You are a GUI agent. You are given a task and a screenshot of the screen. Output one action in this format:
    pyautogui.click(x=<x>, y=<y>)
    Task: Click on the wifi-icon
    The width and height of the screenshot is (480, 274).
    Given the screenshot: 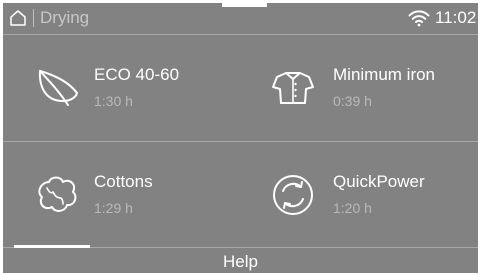 What is the action you would take?
    pyautogui.click(x=419, y=18)
    